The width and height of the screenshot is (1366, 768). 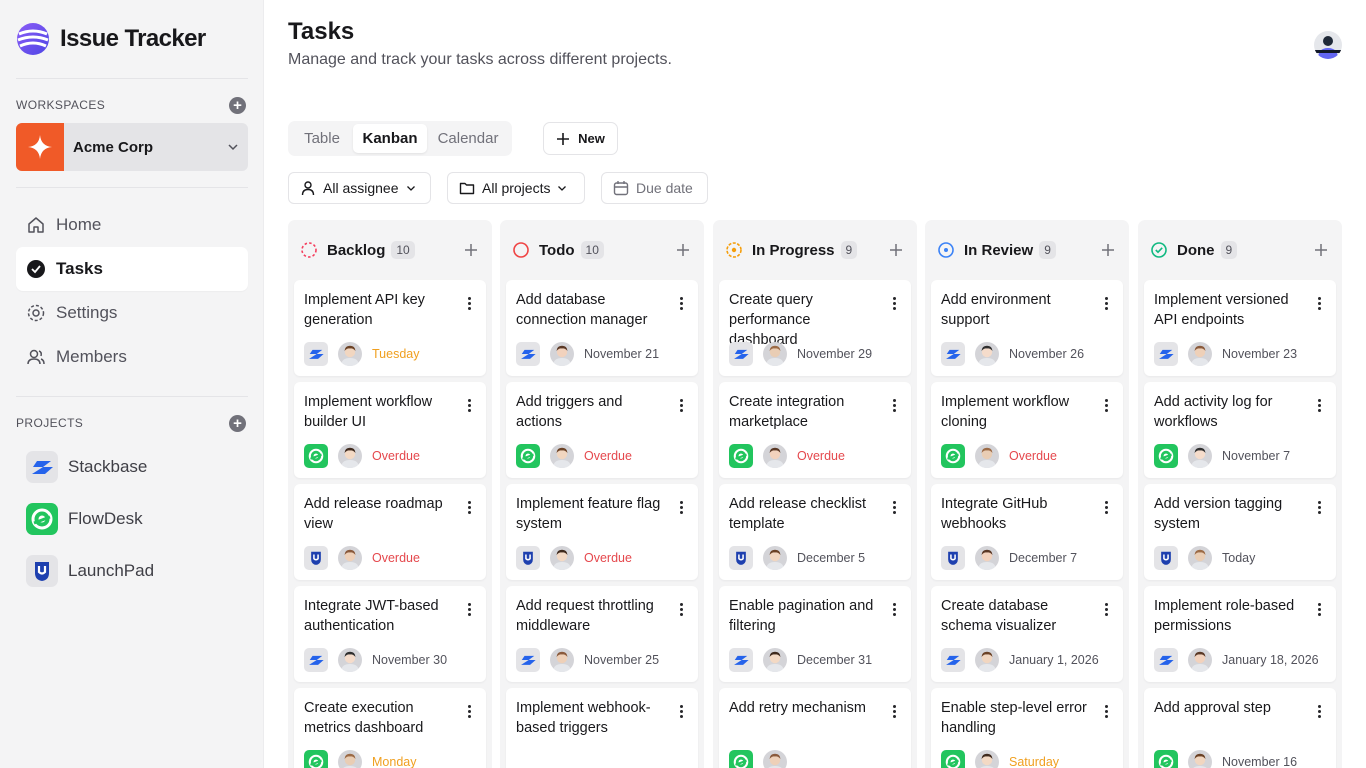 What do you see at coordinates (1328, 45) in the screenshot?
I see `user-avatar` at bounding box center [1328, 45].